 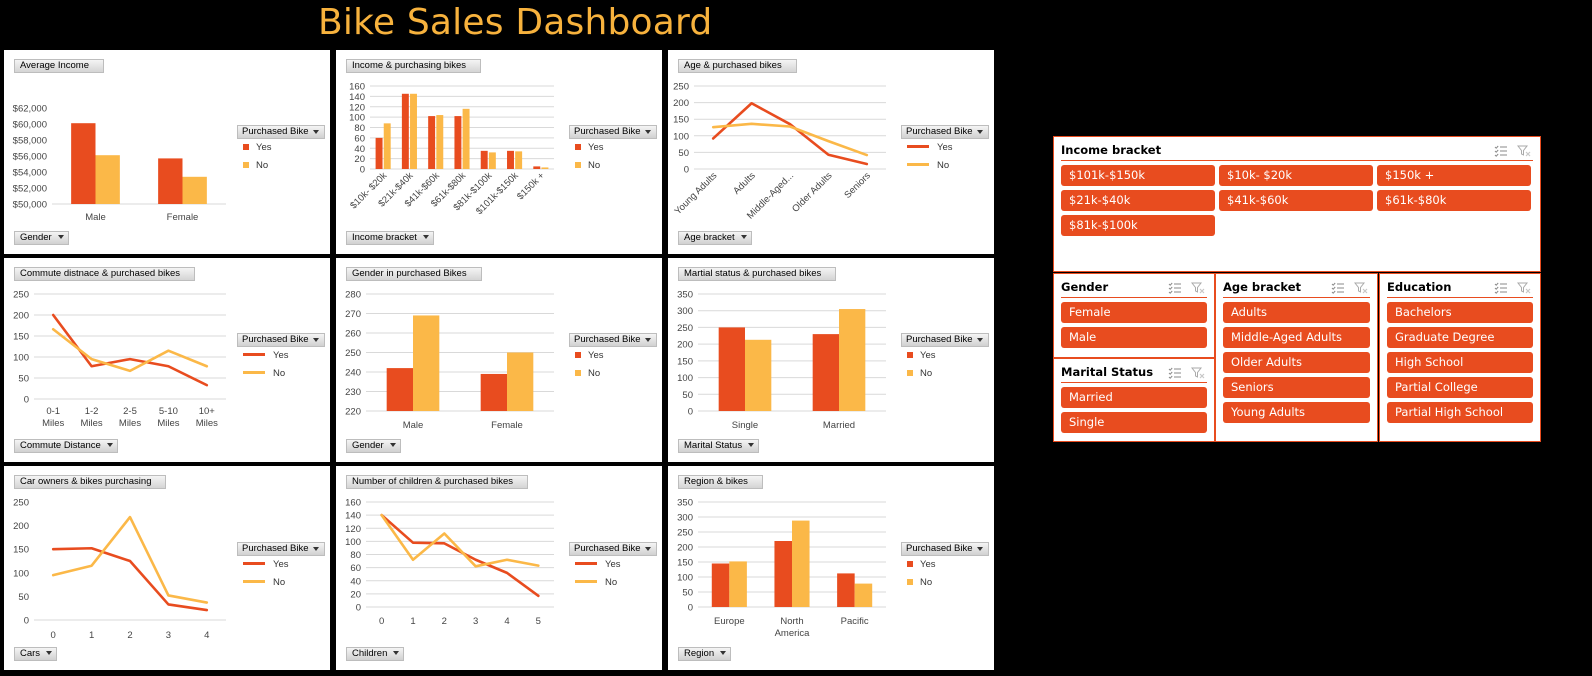 I want to click on slicer-item: Adults, so click(x=1296, y=312).